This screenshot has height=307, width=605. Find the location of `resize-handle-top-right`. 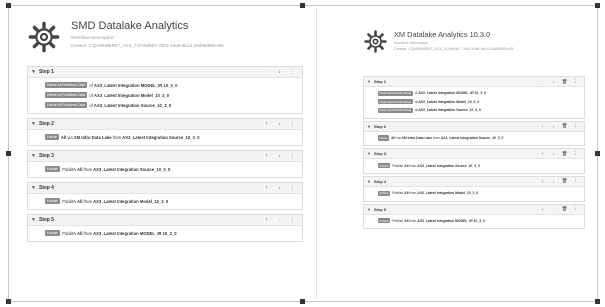

resize-handle-top-right is located at coordinates (597, 5).